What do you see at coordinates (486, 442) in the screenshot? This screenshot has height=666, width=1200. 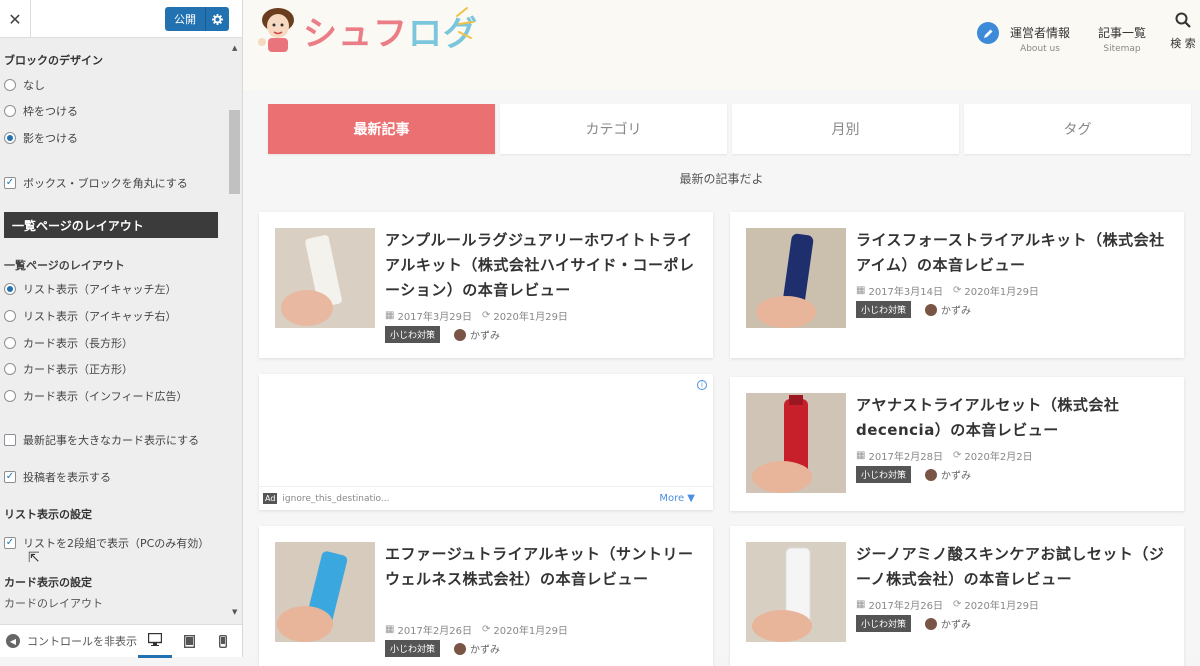 I see `ad-card: i Ad ignore_this_destinatio... More ▼` at bounding box center [486, 442].